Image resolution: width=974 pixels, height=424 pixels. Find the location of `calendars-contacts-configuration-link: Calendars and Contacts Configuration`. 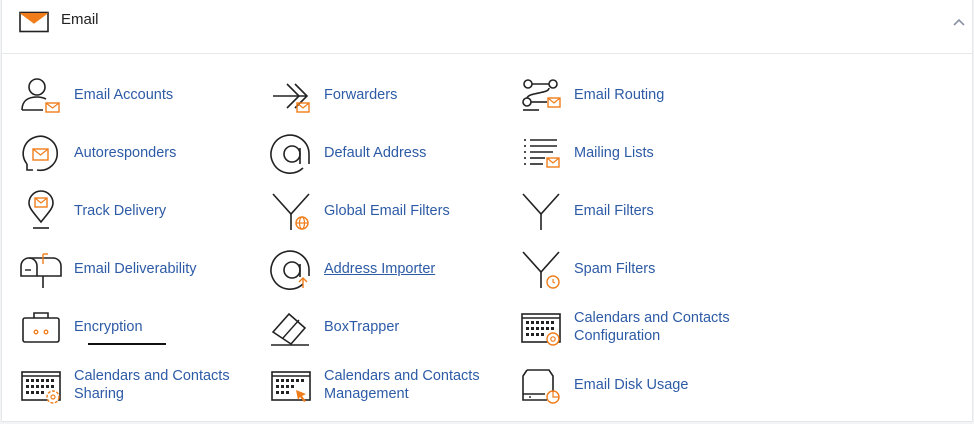

calendars-contacts-configuration-link: Calendars and Contacts Configuration is located at coordinates (639, 326).